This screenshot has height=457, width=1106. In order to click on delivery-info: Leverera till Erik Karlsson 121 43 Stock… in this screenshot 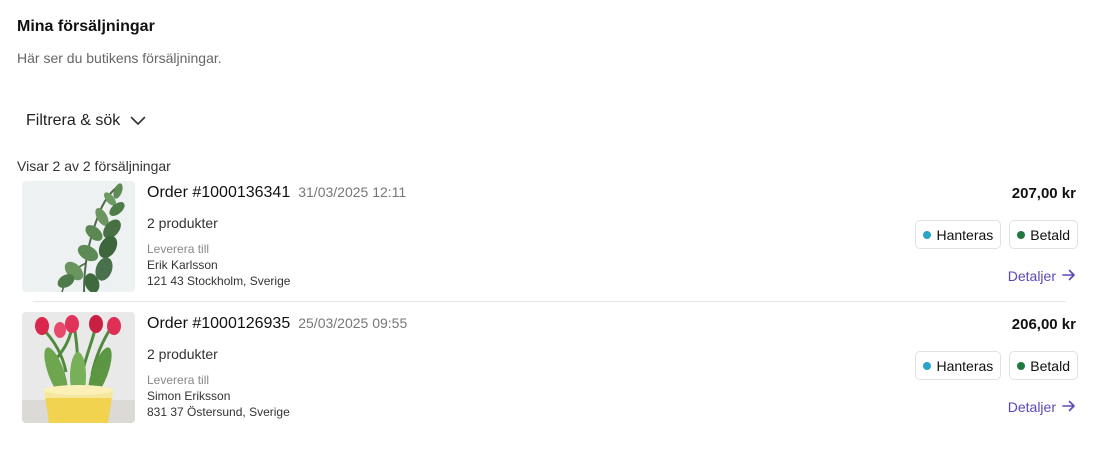, I will do `click(218, 265)`.